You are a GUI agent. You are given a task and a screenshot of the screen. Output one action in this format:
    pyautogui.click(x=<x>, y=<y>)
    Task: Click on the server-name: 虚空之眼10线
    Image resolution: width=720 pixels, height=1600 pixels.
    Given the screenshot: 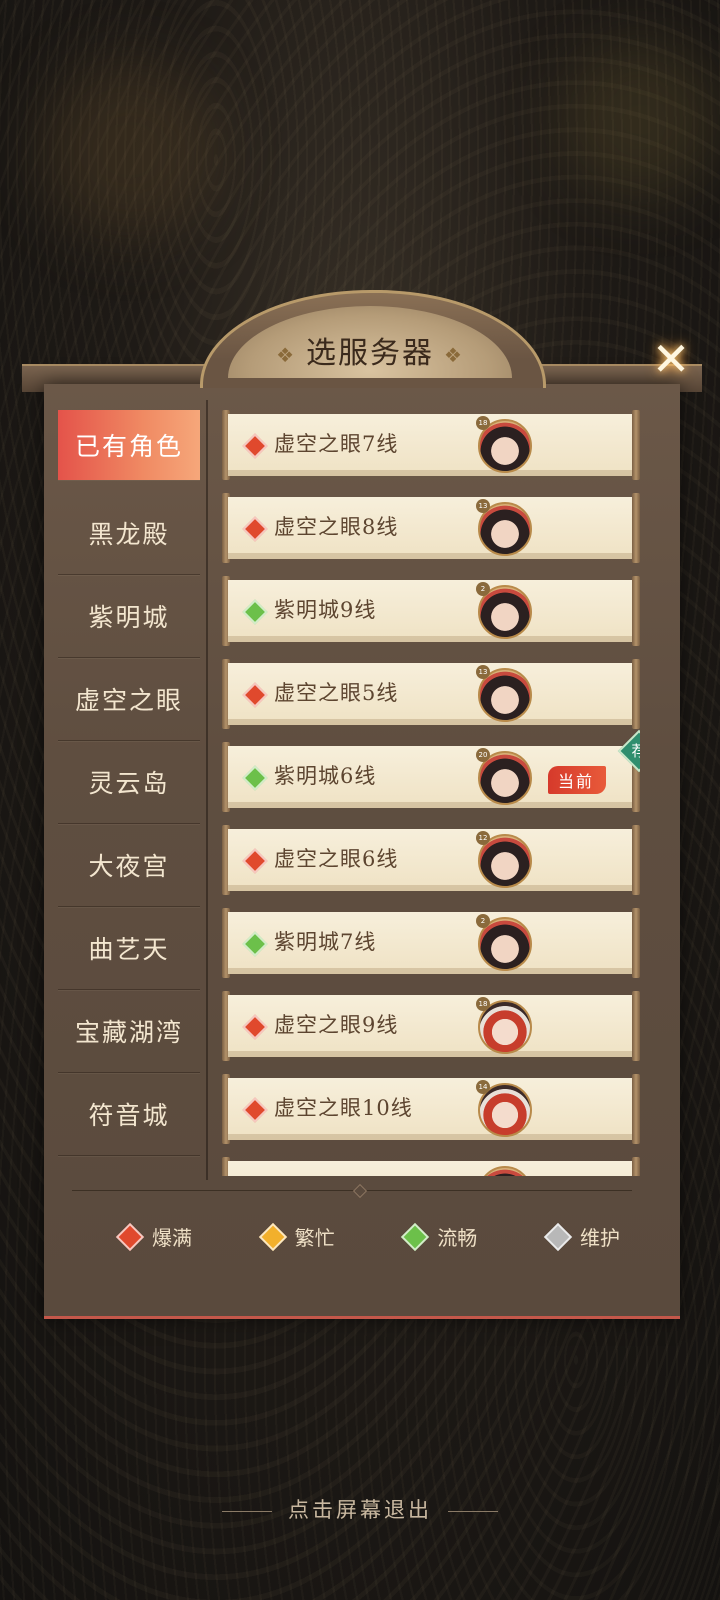 What is the action you would take?
    pyautogui.click(x=343, y=1108)
    